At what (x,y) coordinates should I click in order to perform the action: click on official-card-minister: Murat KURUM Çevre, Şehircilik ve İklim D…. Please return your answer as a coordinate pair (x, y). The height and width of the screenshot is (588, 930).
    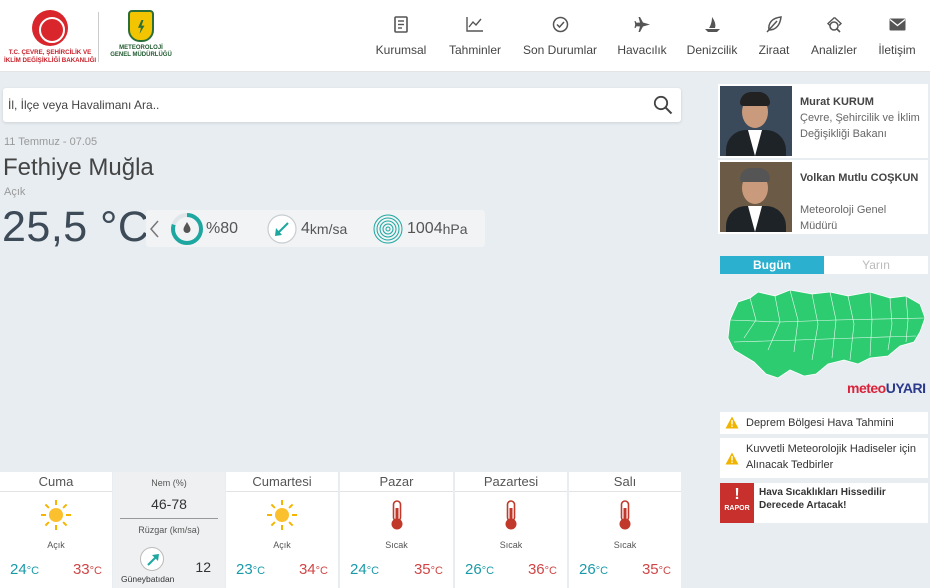
    Looking at the image, I should click on (823, 121).